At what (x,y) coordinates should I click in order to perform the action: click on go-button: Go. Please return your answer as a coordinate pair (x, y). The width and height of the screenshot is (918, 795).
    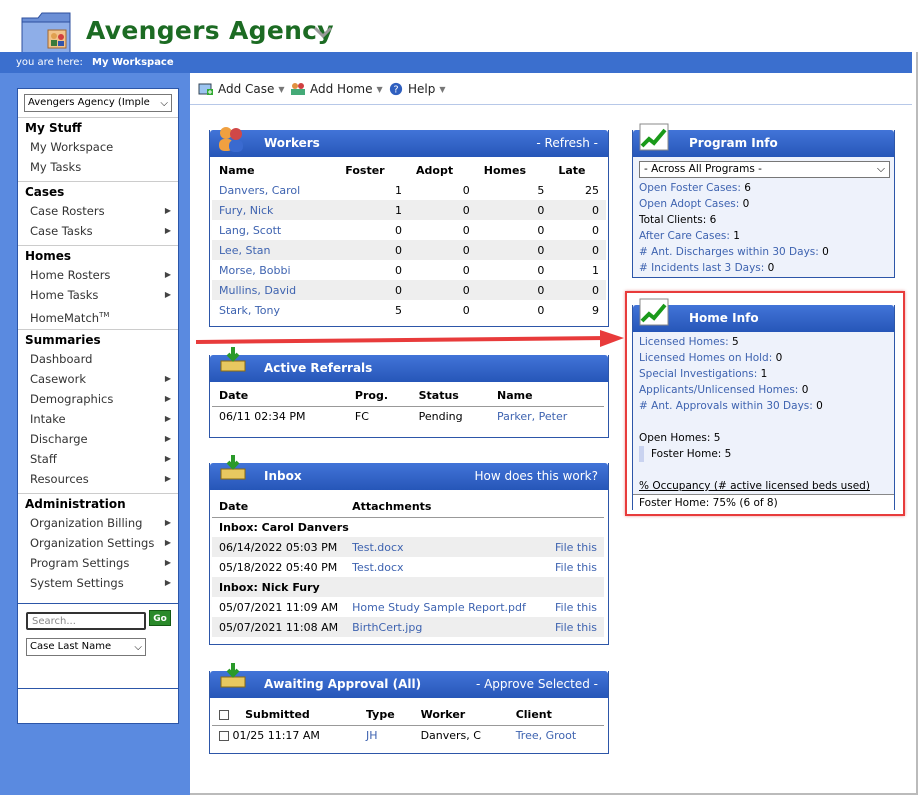
    Looking at the image, I should click on (160, 618).